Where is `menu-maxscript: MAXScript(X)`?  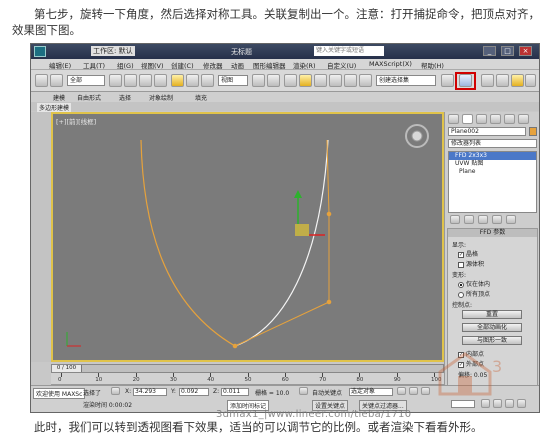
menu-maxscript: MAXScript(X) is located at coordinates (390, 64).